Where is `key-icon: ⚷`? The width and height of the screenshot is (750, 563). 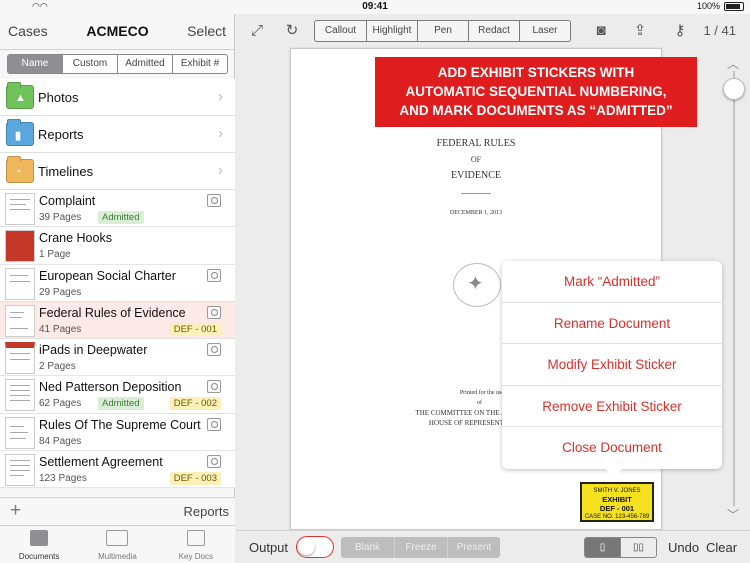 key-icon: ⚷ is located at coordinates (680, 31).